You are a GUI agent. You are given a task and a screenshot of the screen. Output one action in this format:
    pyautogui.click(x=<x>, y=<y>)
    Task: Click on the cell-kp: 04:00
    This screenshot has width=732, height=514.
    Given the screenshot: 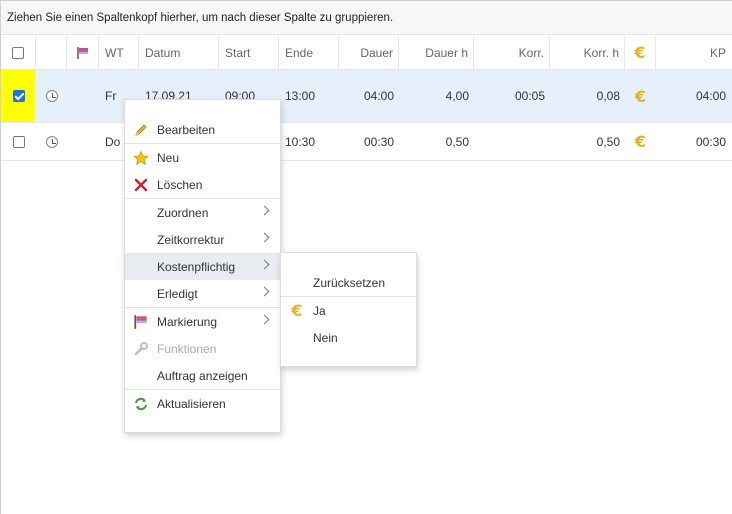 What is the action you would take?
    pyautogui.click(x=710, y=96)
    